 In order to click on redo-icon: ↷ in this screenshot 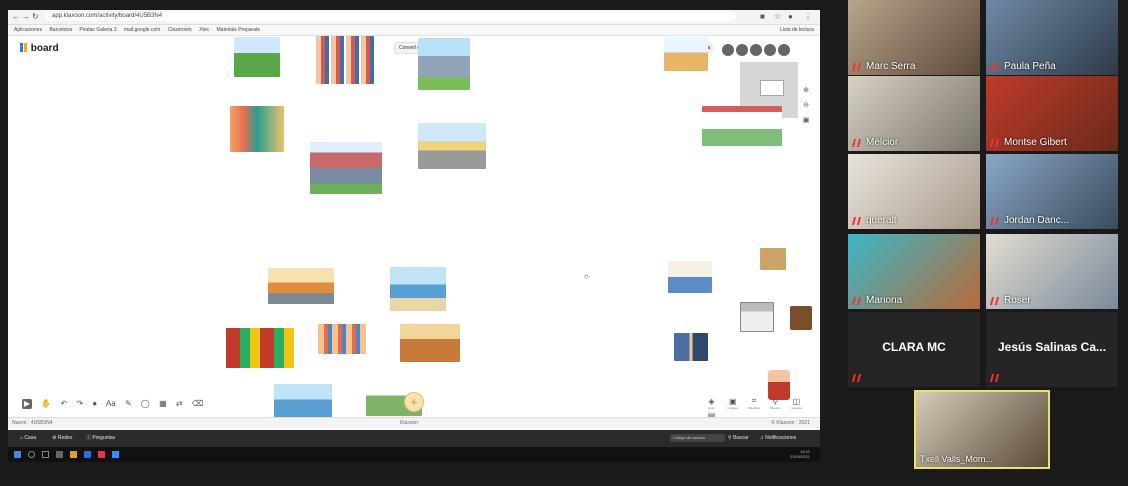, I will do `click(79, 403)`.